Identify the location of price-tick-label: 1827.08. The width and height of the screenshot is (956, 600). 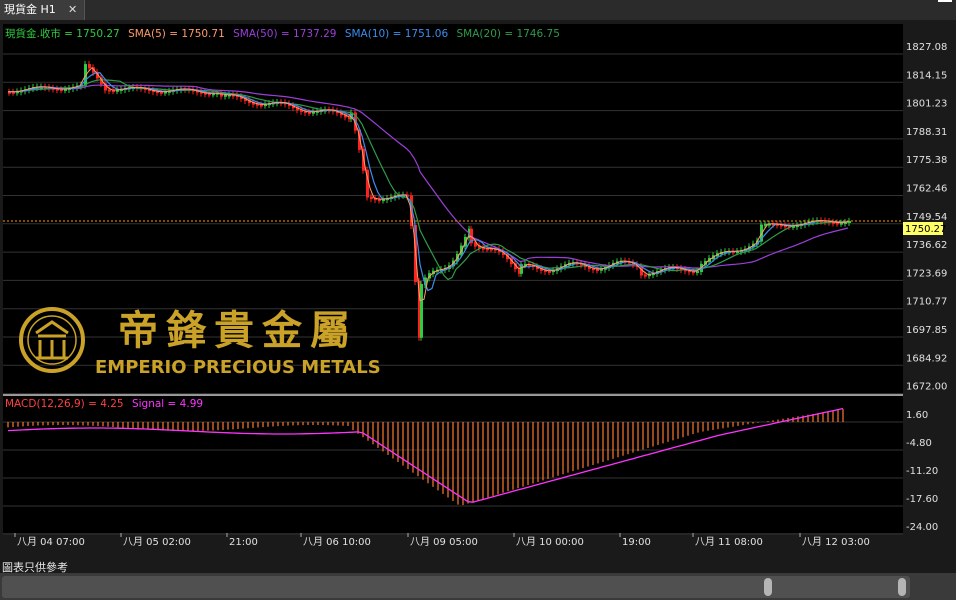
(926, 47).